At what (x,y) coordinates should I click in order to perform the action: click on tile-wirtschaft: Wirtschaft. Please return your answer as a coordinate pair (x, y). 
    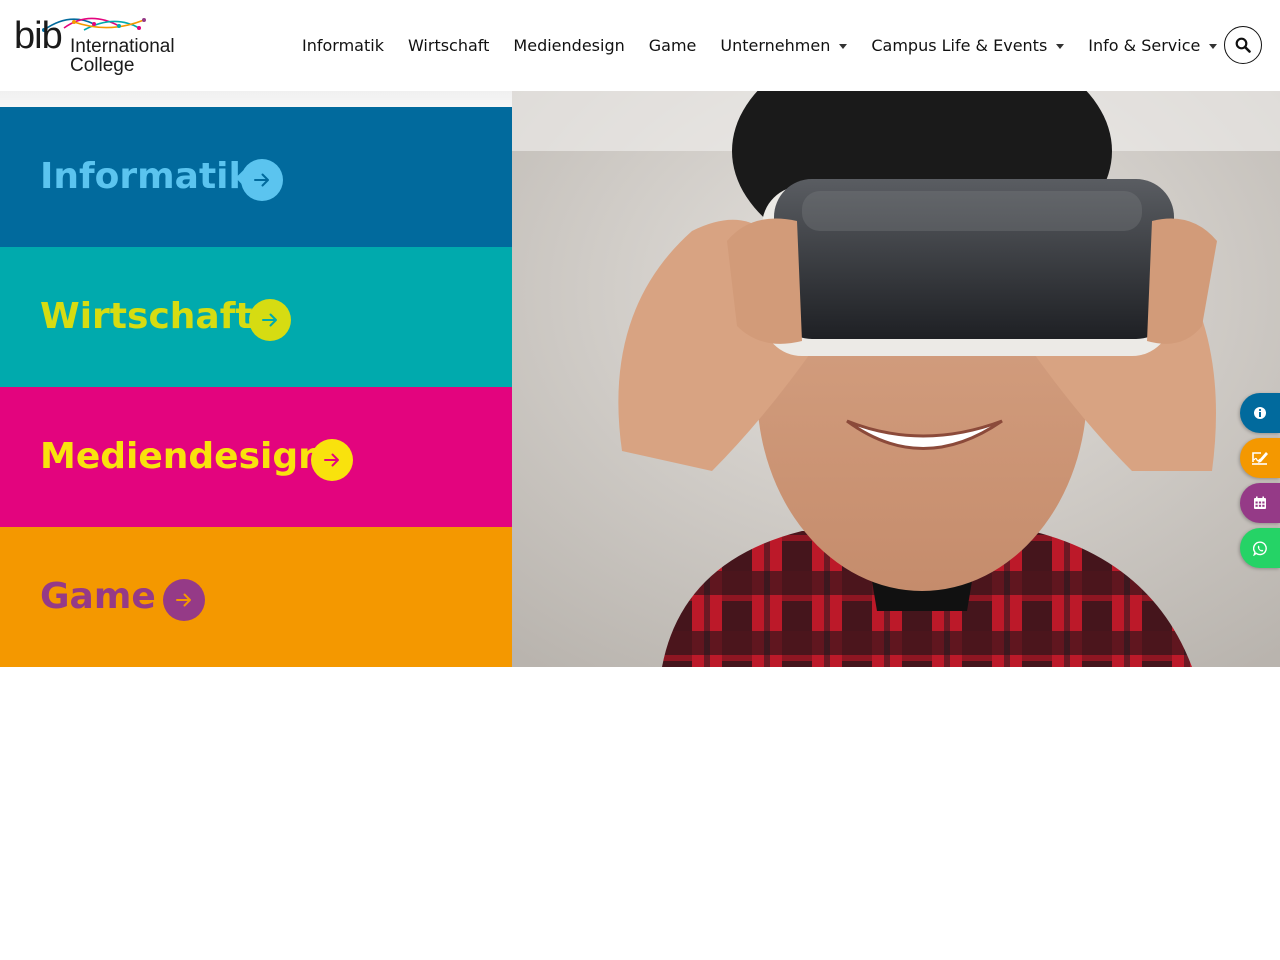
    Looking at the image, I should click on (256, 317).